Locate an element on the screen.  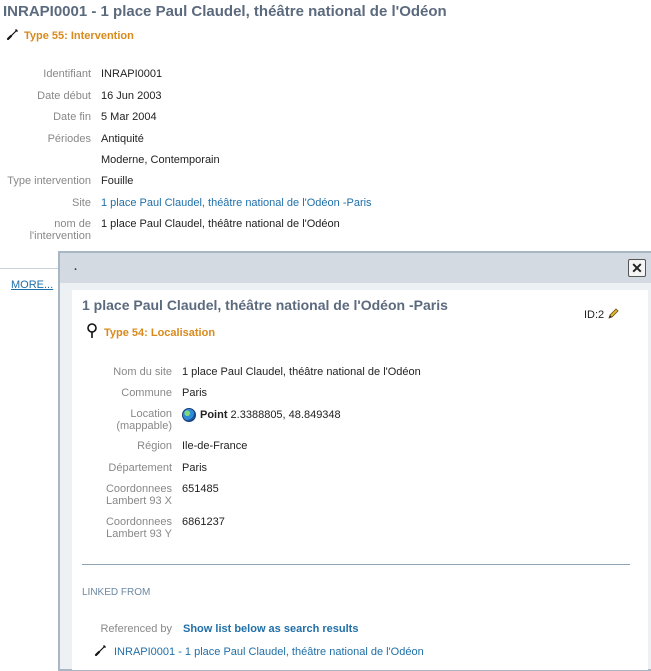
field-label-type-intervention: Type intervention is located at coordinates (49, 181).